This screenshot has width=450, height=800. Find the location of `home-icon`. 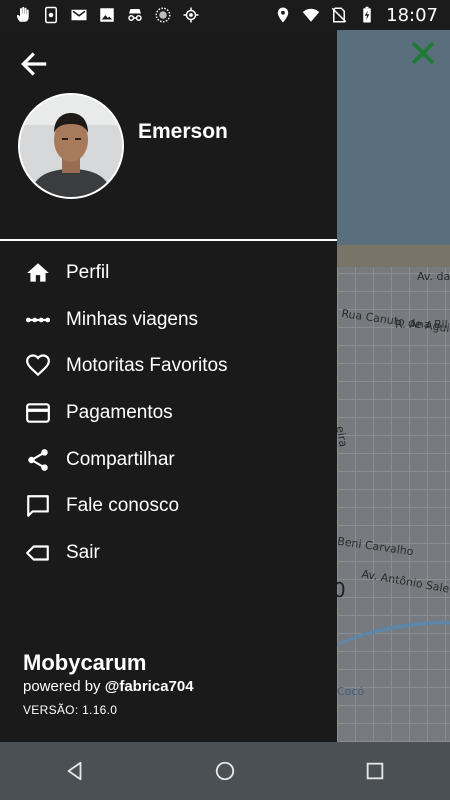

home-icon is located at coordinates (38, 273).